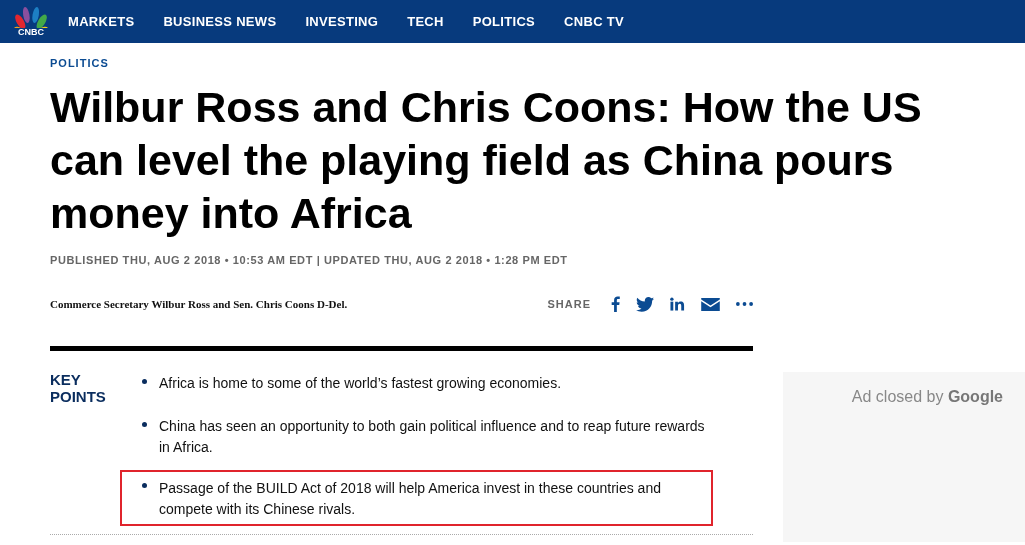  Describe the element at coordinates (615, 304) in the screenshot. I see `facebook-icon` at that location.